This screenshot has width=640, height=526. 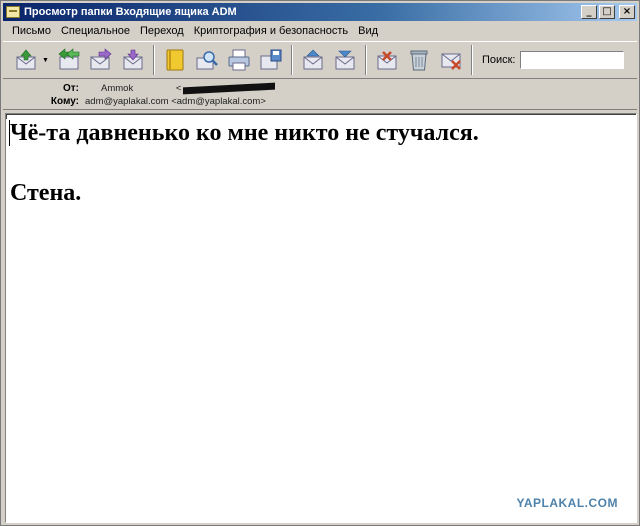 What do you see at coordinates (45, 60) in the screenshot?
I see `get-mail-dropdown-icon: ▼` at bounding box center [45, 60].